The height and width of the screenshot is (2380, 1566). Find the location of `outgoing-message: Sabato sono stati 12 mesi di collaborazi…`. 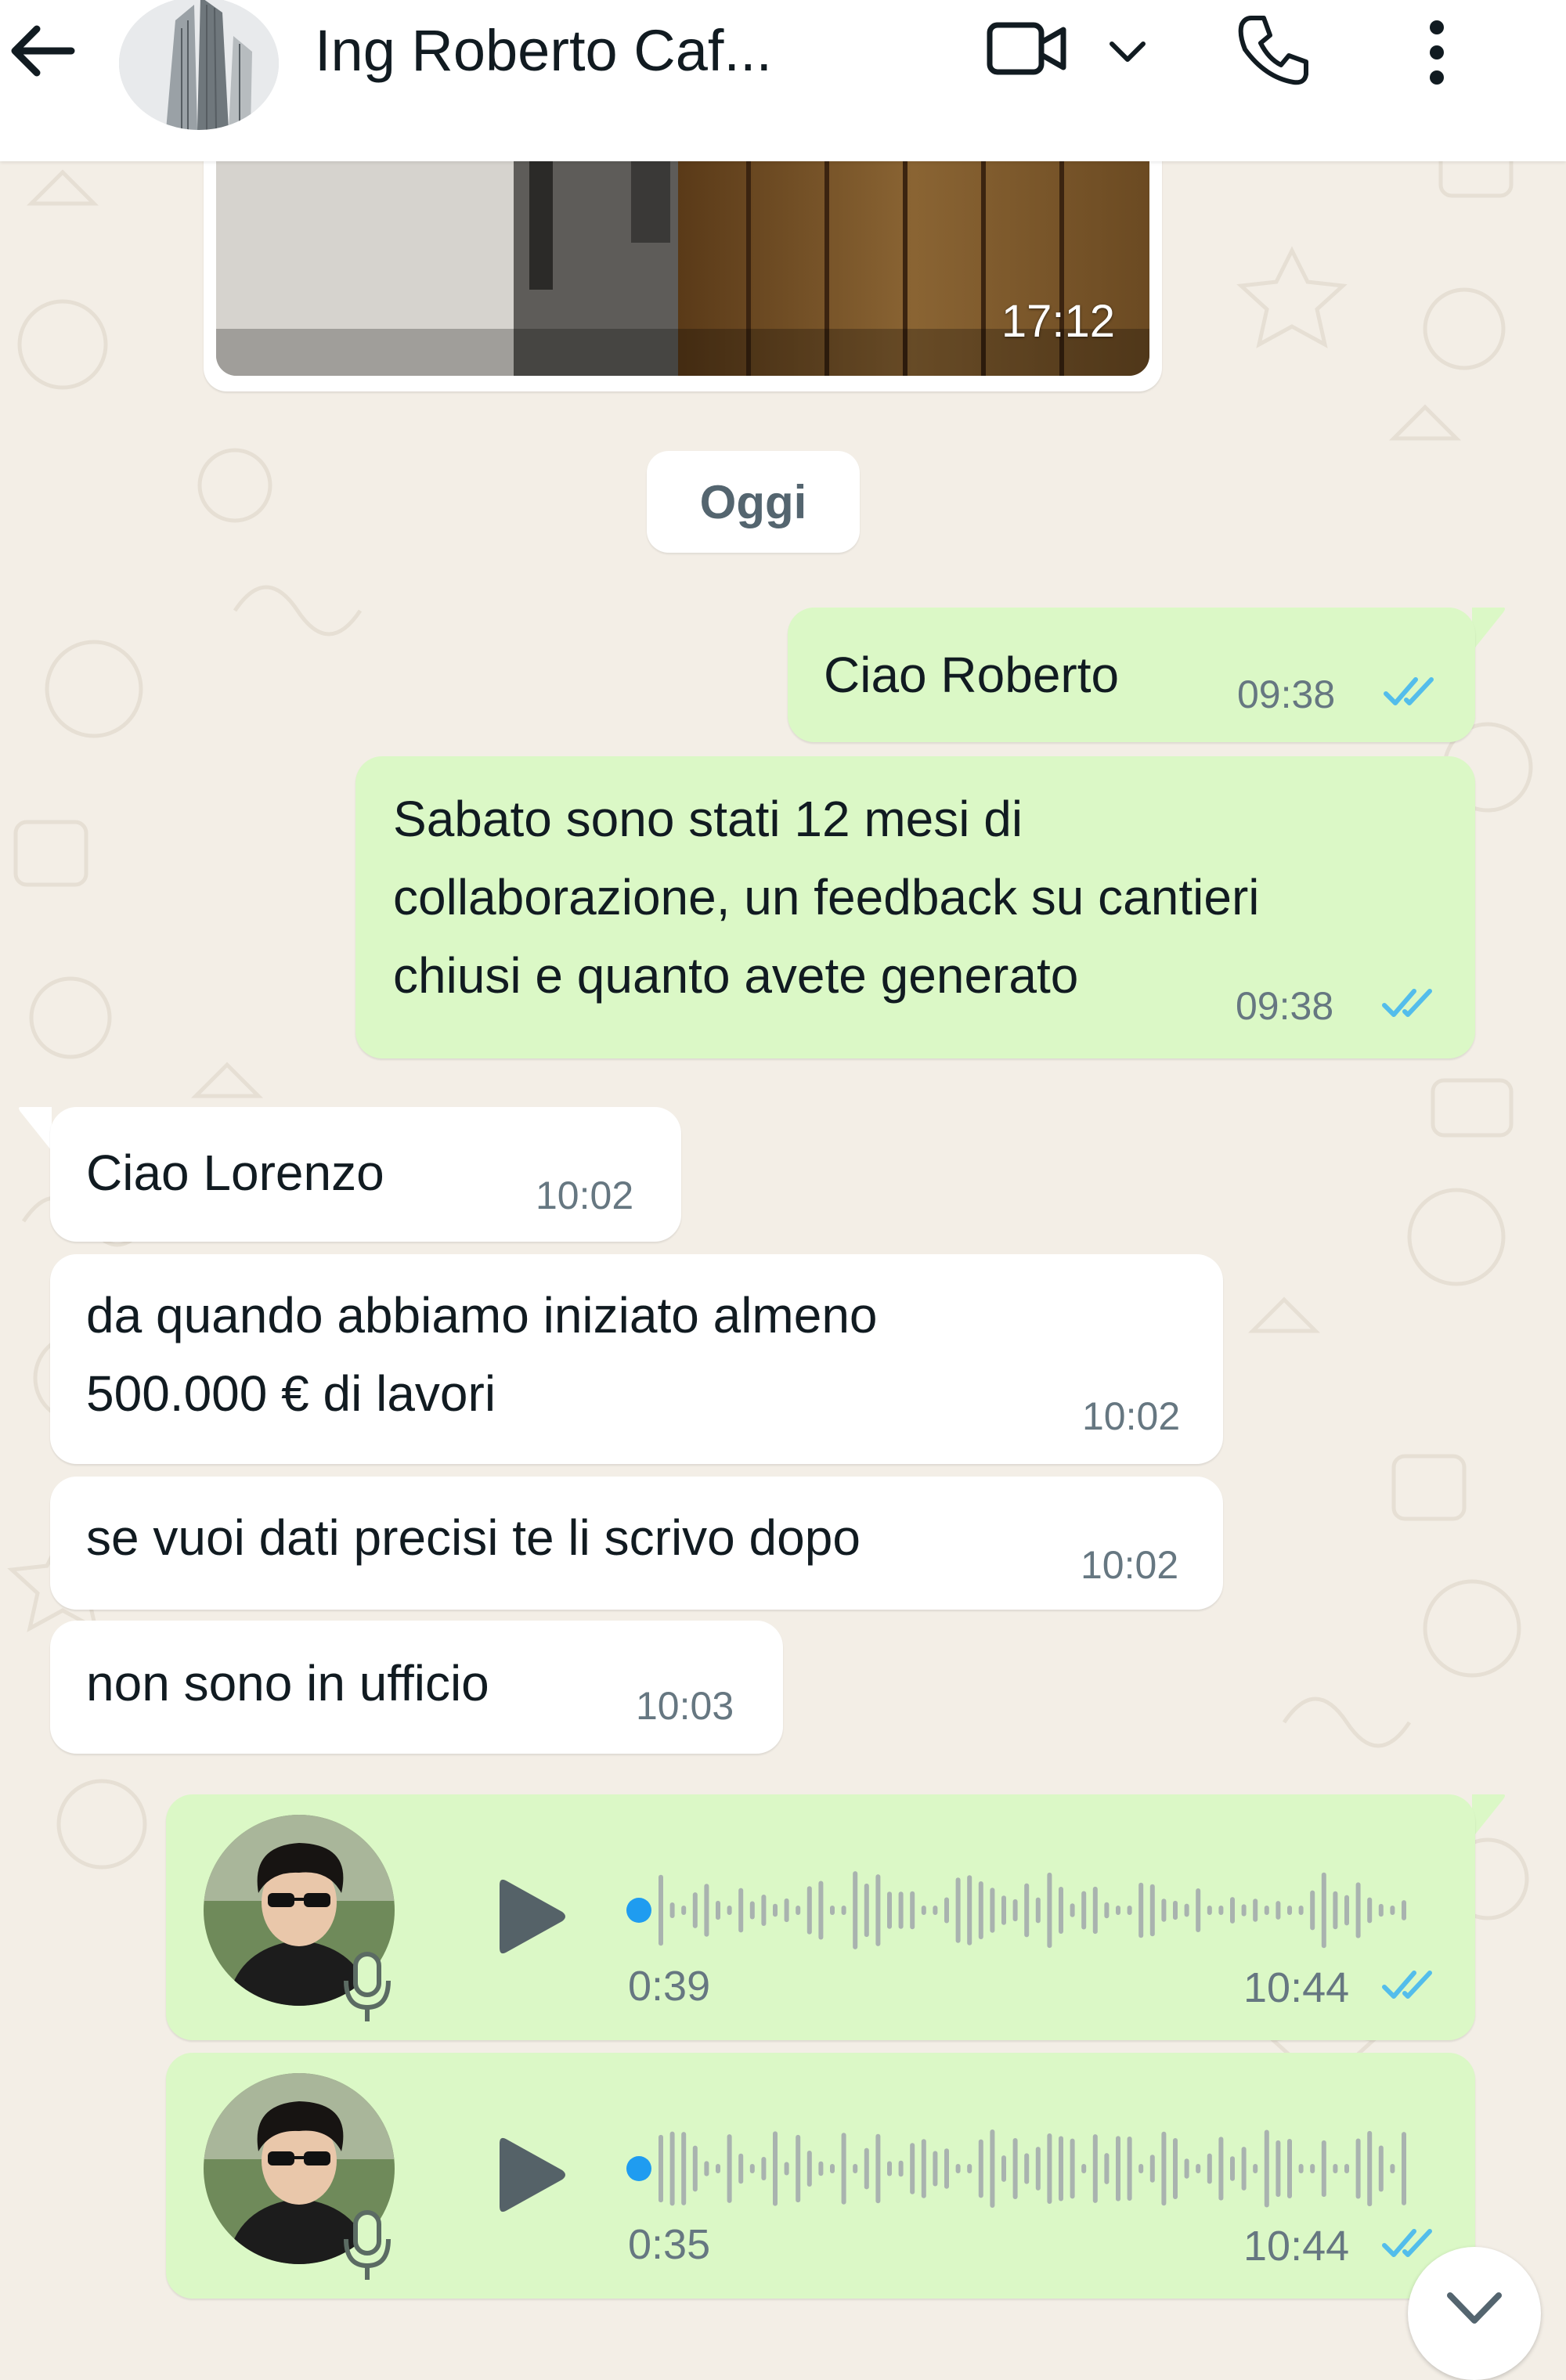

outgoing-message: Sabato sono stati 12 mesi di collaborazi… is located at coordinates (915, 907).